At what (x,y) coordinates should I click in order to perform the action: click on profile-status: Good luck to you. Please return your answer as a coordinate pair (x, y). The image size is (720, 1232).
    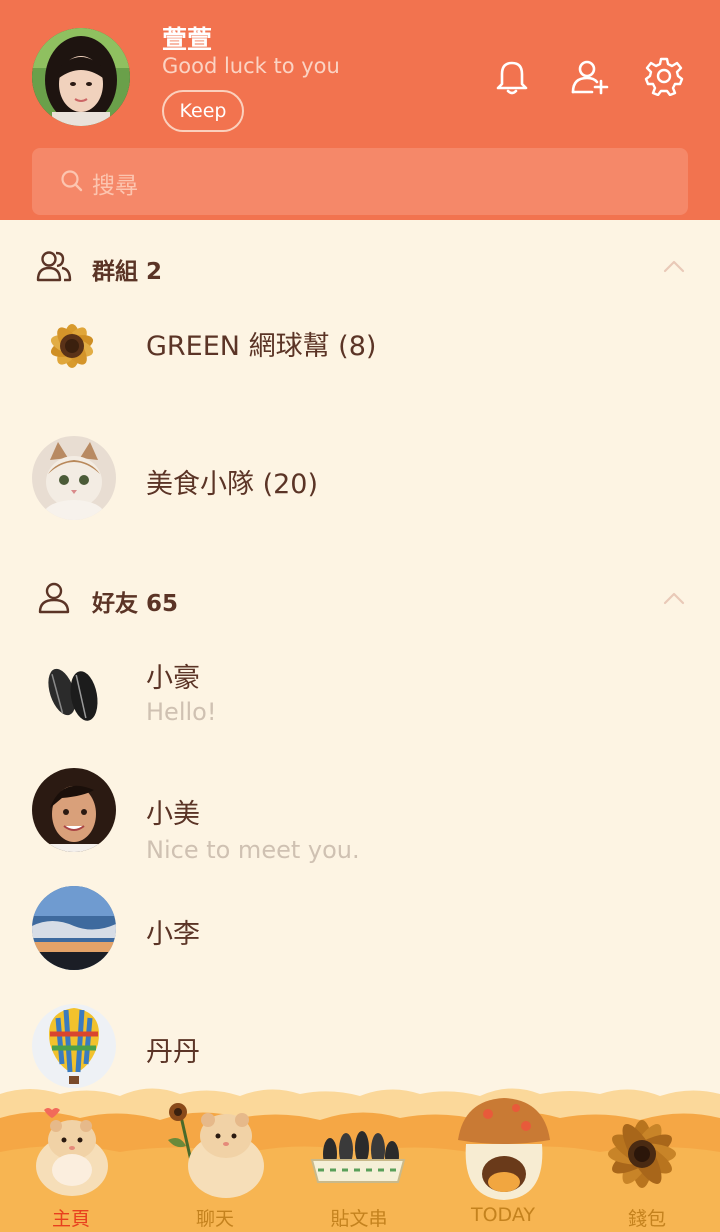
    Looking at the image, I should click on (251, 66).